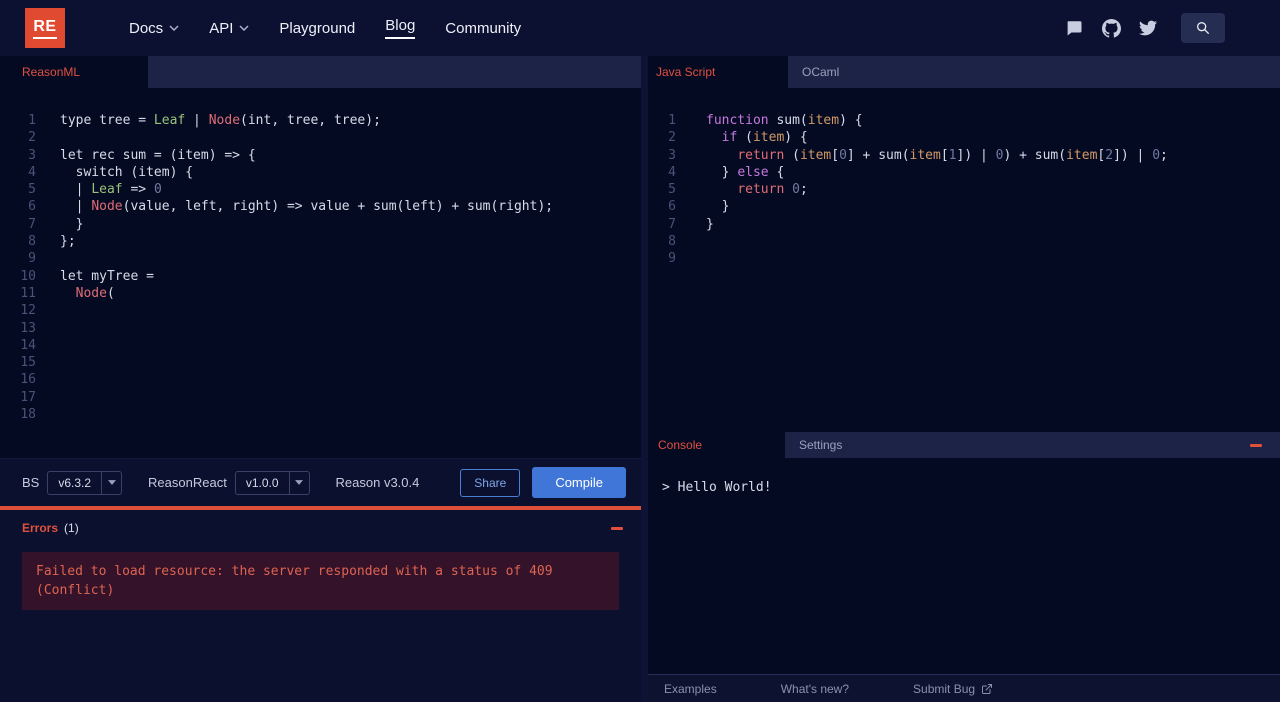  What do you see at coordinates (28, 328) in the screenshot?
I see `line-number: 13` at bounding box center [28, 328].